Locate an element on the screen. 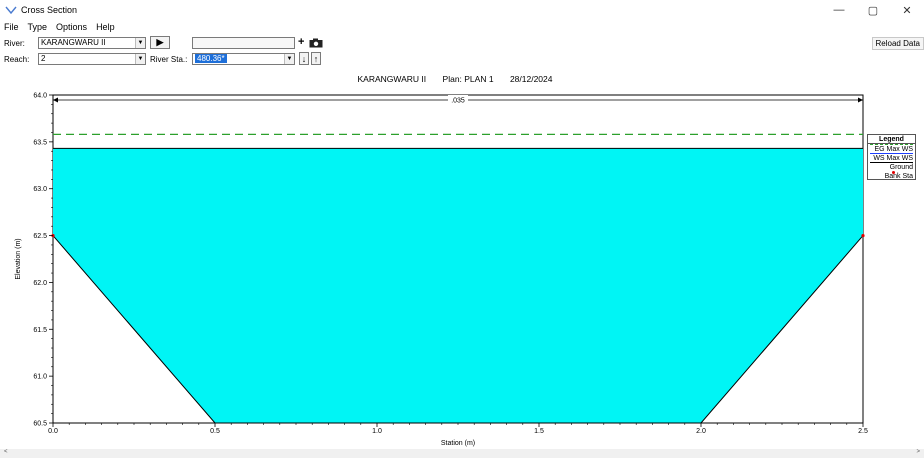 This screenshot has height=458, width=924. y-tick-label-2: 61.5 is located at coordinates (40, 330).